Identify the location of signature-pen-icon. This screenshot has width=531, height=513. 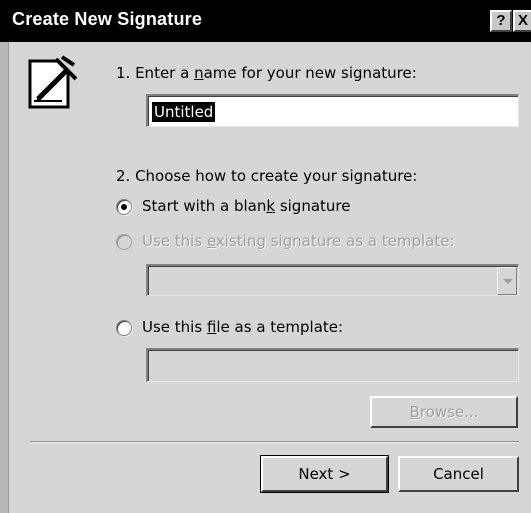
(53, 82).